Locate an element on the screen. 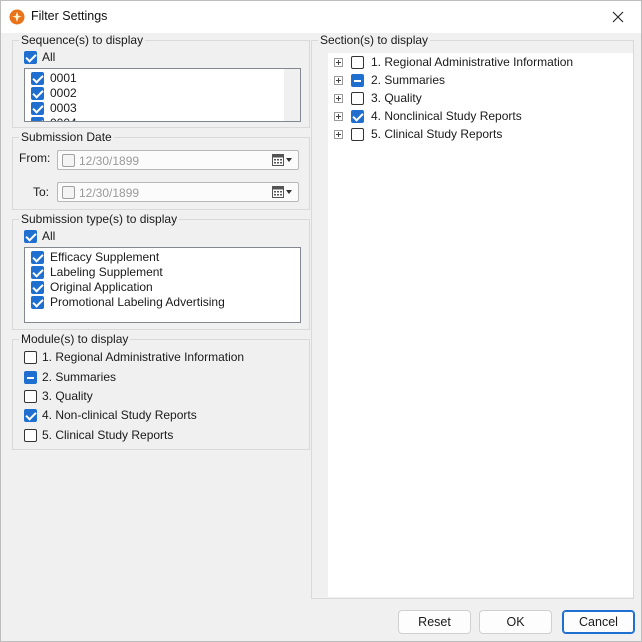 This screenshot has width=642, height=642. list-item-label: Labeling Supplement is located at coordinates (106, 272).